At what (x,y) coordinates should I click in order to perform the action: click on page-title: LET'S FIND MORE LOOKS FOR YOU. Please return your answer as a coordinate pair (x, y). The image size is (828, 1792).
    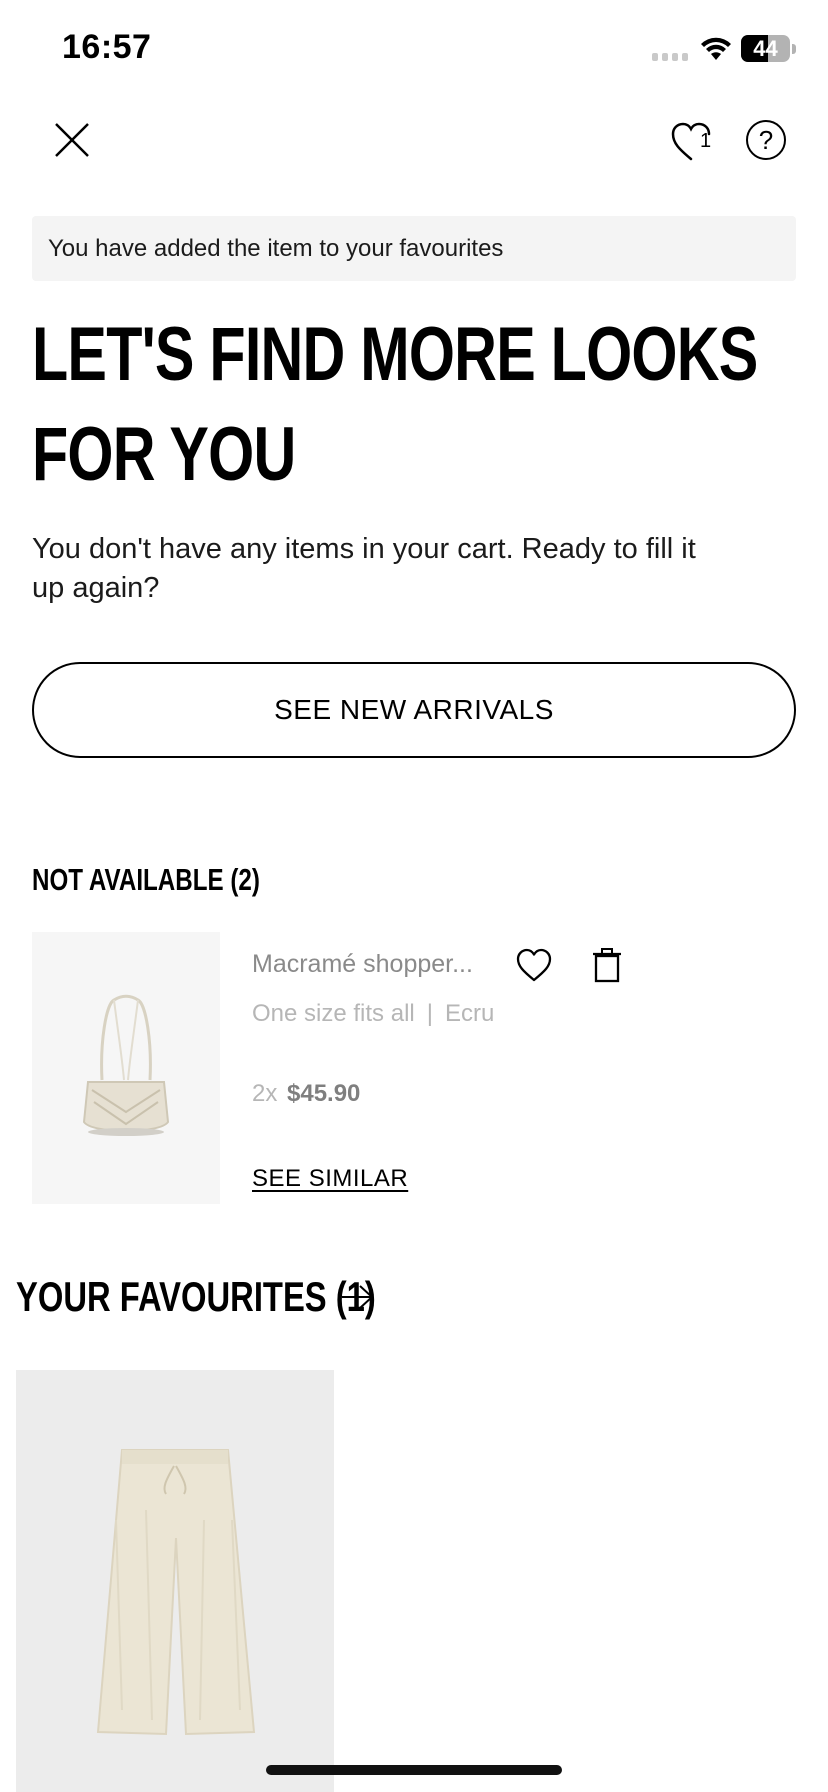
    Looking at the image, I should click on (395, 404).